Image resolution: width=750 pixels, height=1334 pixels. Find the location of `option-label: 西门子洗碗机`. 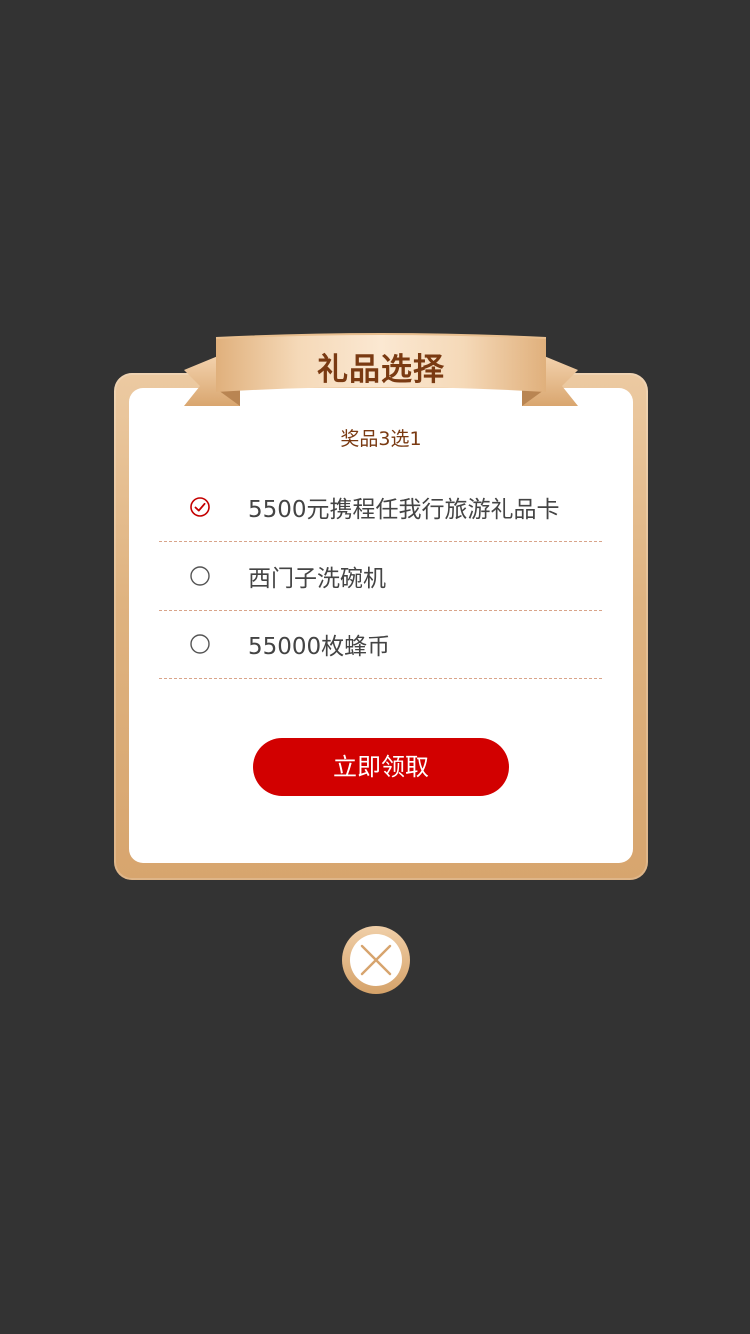

option-label: 西门子洗碗机 is located at coordinates (317, 579).